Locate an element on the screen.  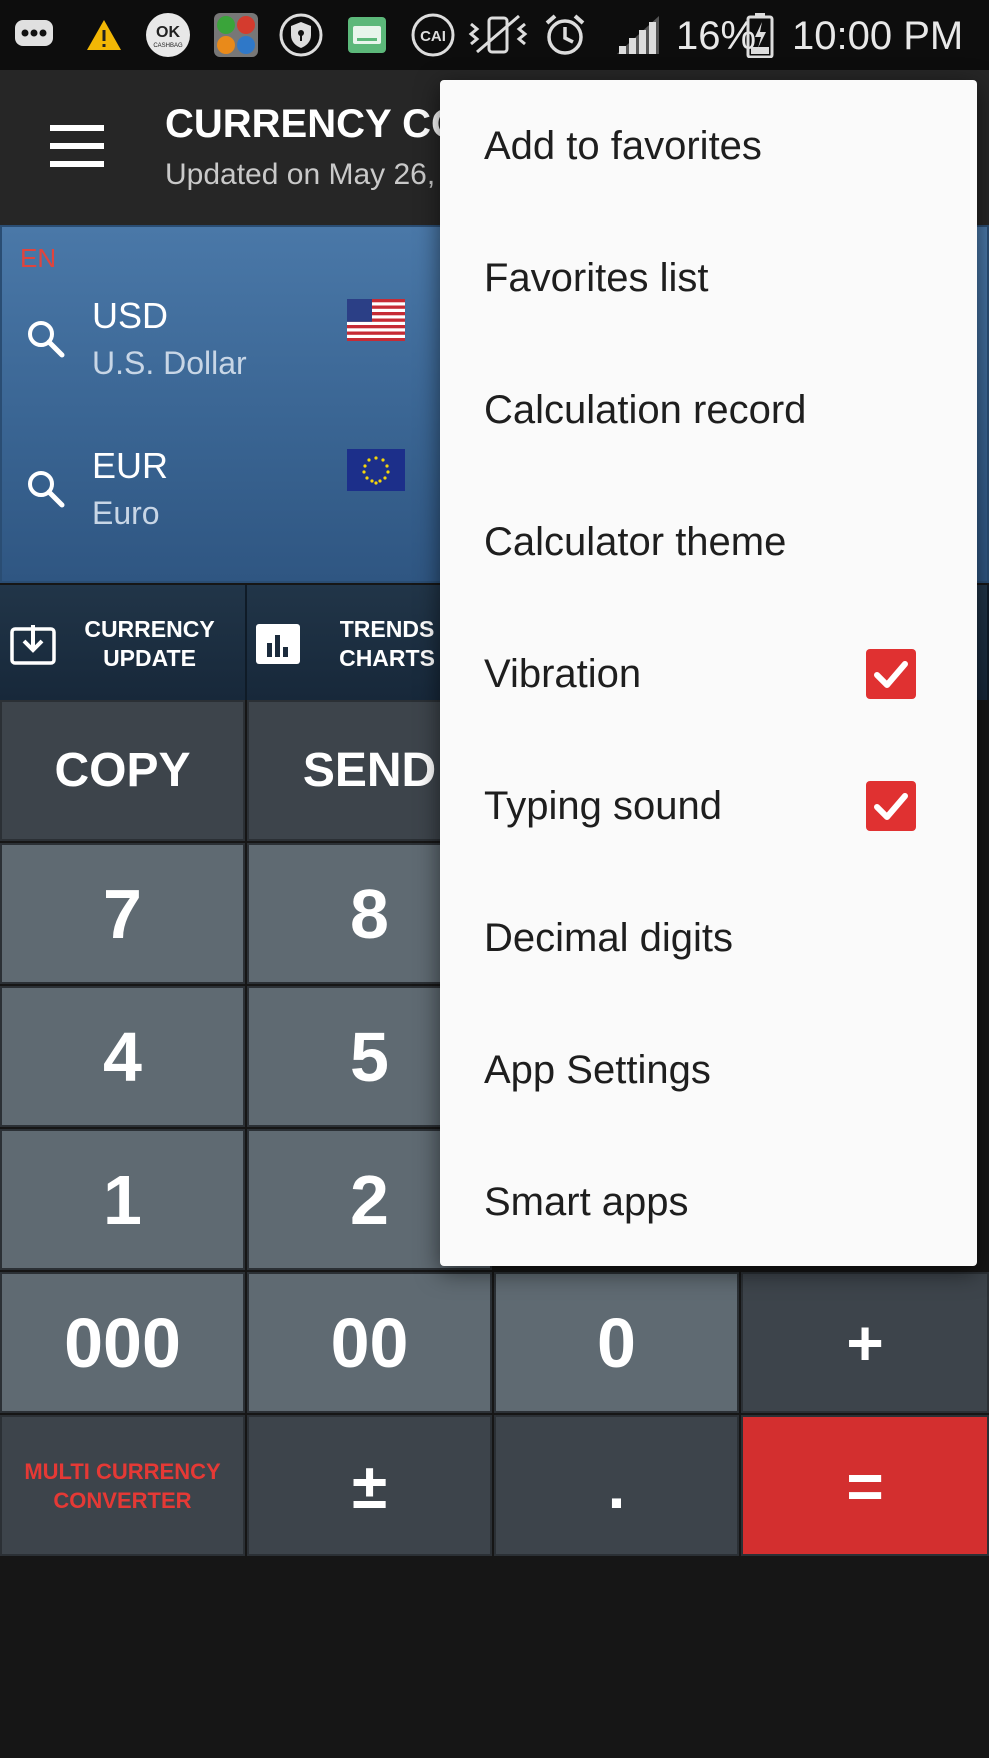
menu-item-label: Calculator theme is located at coordinates (635, 541).